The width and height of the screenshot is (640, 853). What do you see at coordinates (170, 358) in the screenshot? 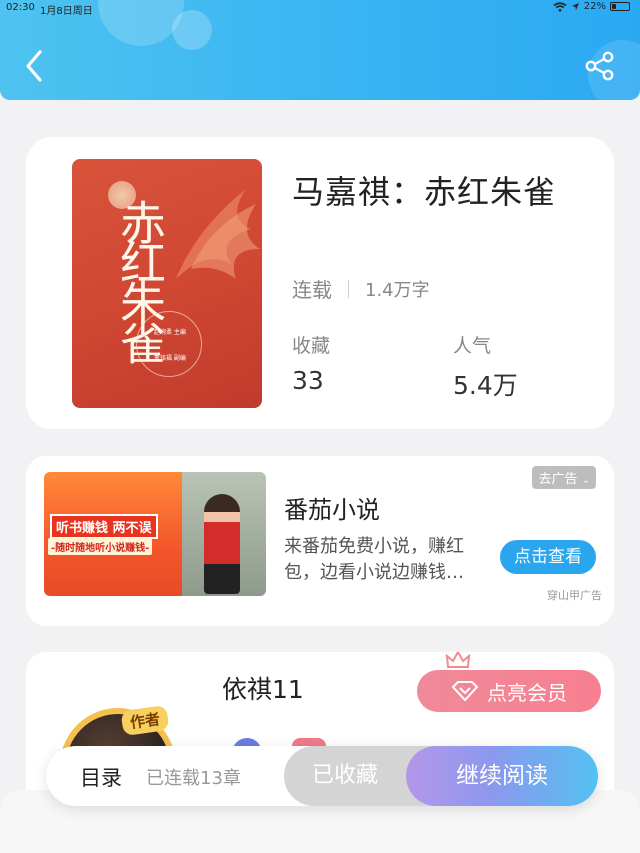
I see `cover-editor: 董铭福 副编` at bounding box center [170, 358].